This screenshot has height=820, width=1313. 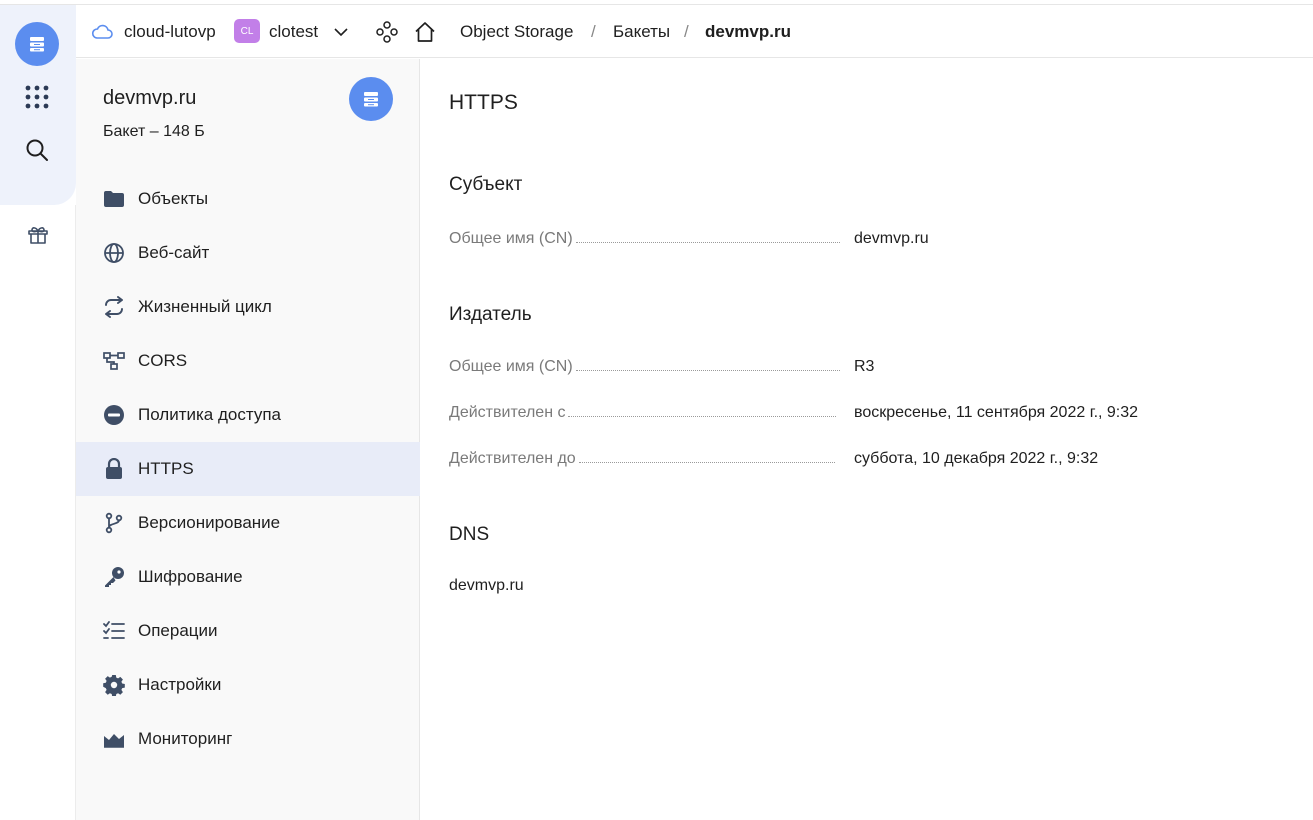 What do you see at coordinates (248, 577) in the screenshot?
I see `sidebar-item-encryption: Шифрование` at bounding box center [248, 577].